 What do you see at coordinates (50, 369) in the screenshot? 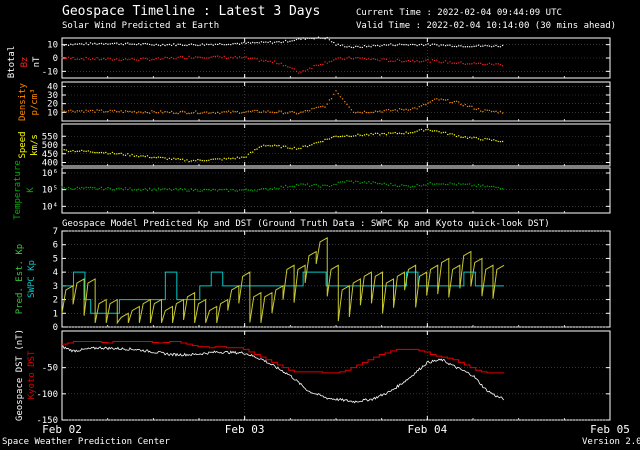
I see `y-tick-label: -50` at bounding box center [50, 369].